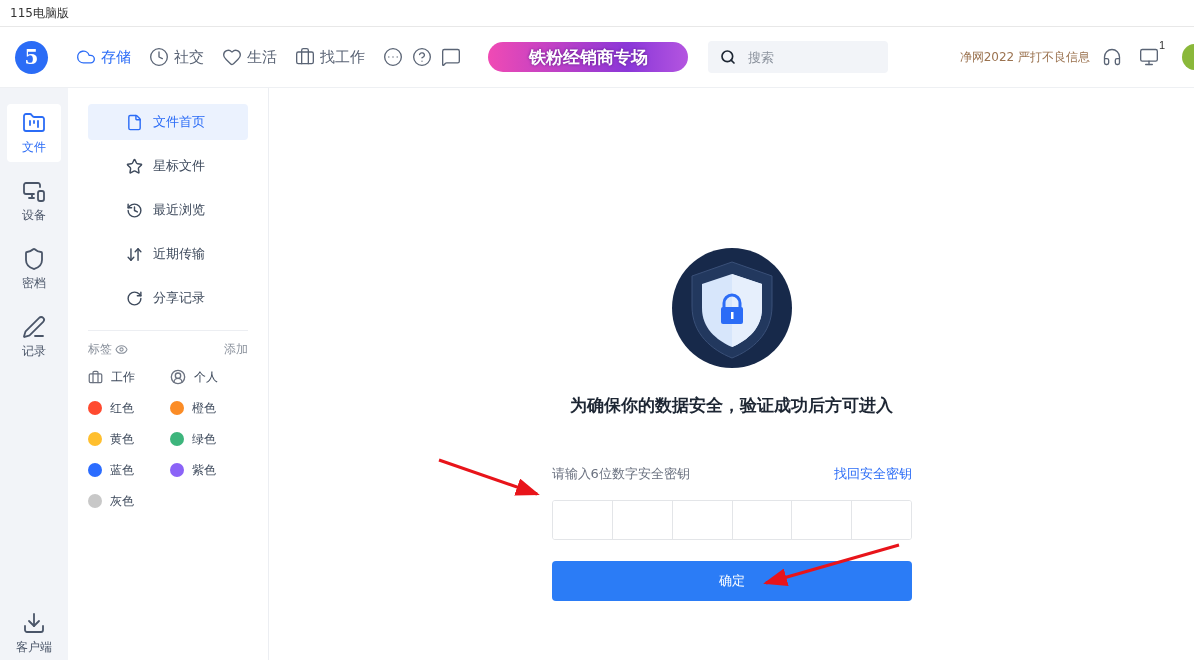 The height and width of the screenshot is (660, 1194). I want to click on tag-item: 蓝色, so click(129, 470).